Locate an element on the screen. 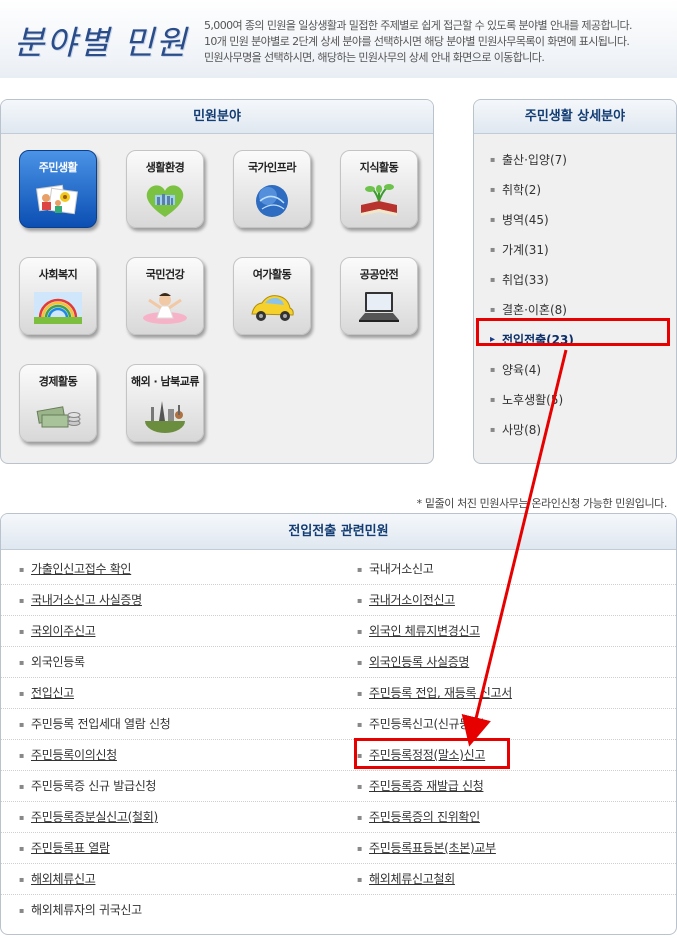 This screenshot has width=677, height=939. related-service-link: 주민등록표등본(초본)교부 is located at coordinates (426, 848).